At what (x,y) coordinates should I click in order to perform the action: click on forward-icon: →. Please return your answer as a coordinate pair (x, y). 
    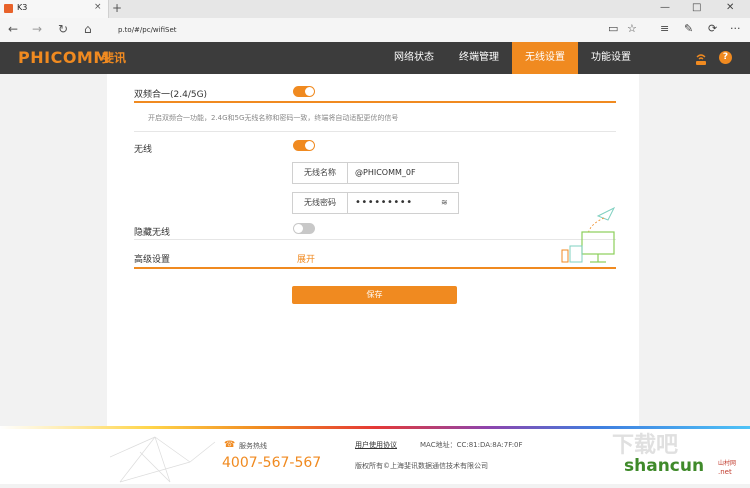
    Looking at the image, I should click on (37, 29).